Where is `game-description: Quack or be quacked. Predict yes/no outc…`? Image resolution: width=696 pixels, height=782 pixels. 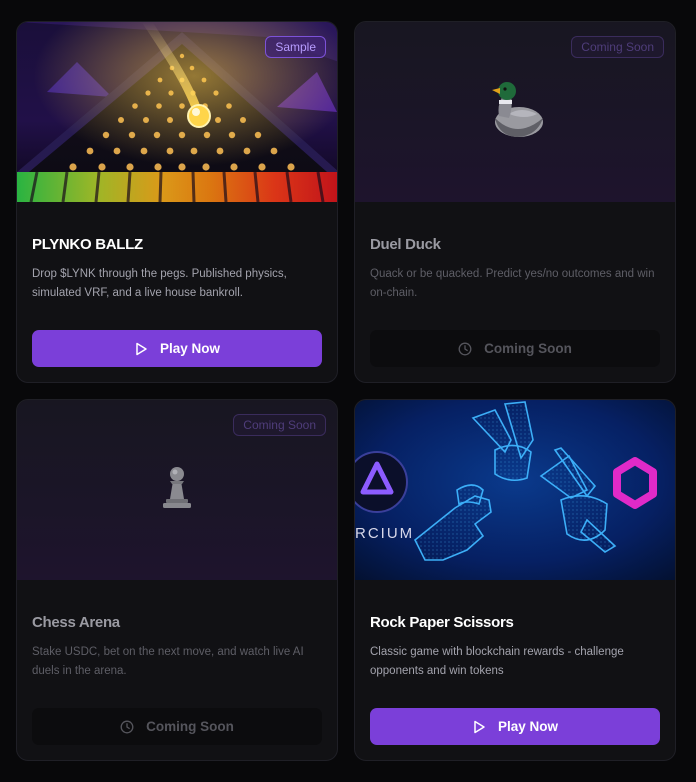
game-description: Quack or be quacked. Predict yes/no outc… is located at coordinates (512, 283).